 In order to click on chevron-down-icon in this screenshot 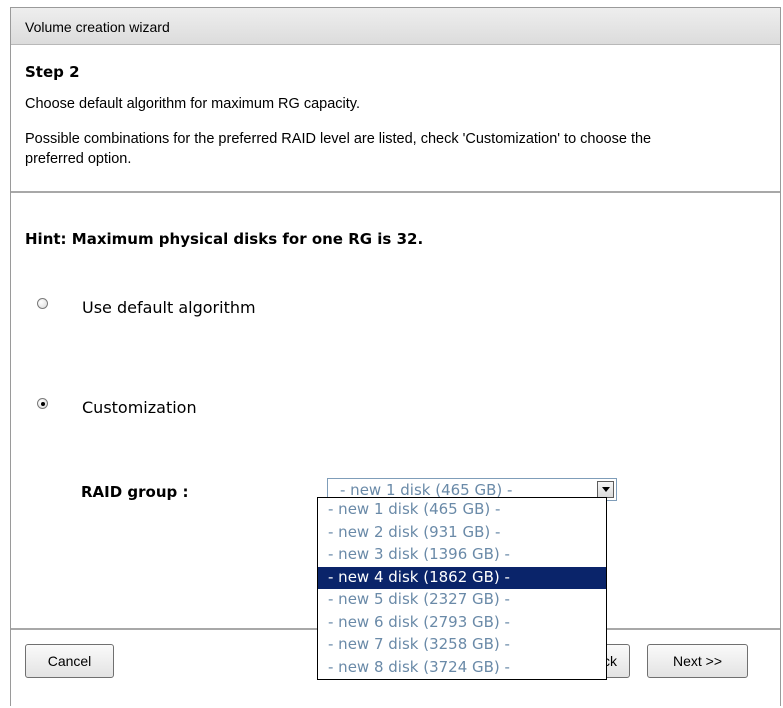, I will do `click(605, 489)`.